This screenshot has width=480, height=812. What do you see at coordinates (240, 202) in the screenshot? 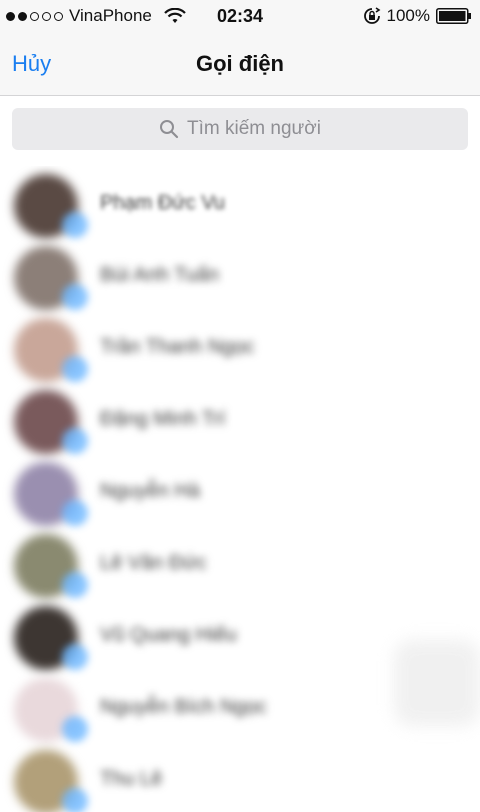
I see `contact-row: Phạm Đức Vu` at bounding box center [240, 202].